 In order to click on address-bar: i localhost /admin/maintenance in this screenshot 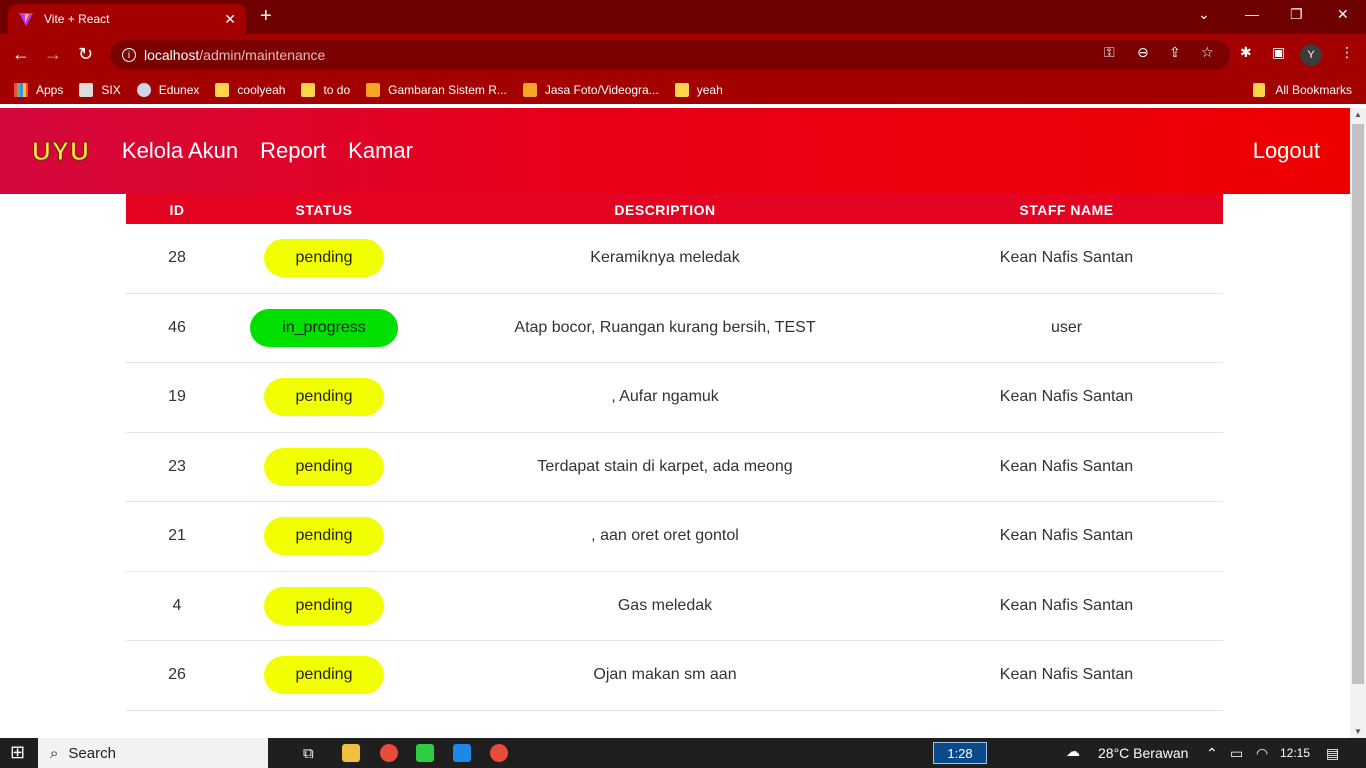, I will do `click(670, 55)`.